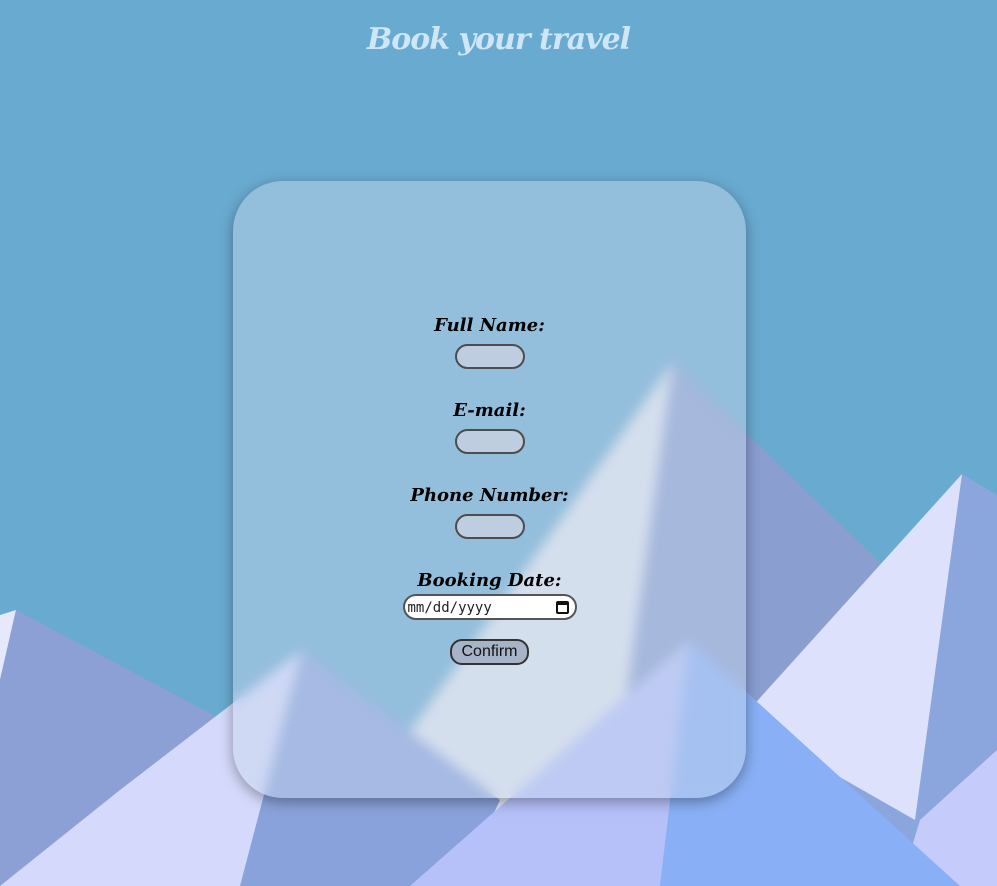 The width and height of the screenshot is (997, 886). Describe the element at coordinates (489, 580) in the screenshot. I see `booking-date-label: Booking Date:` at that location.